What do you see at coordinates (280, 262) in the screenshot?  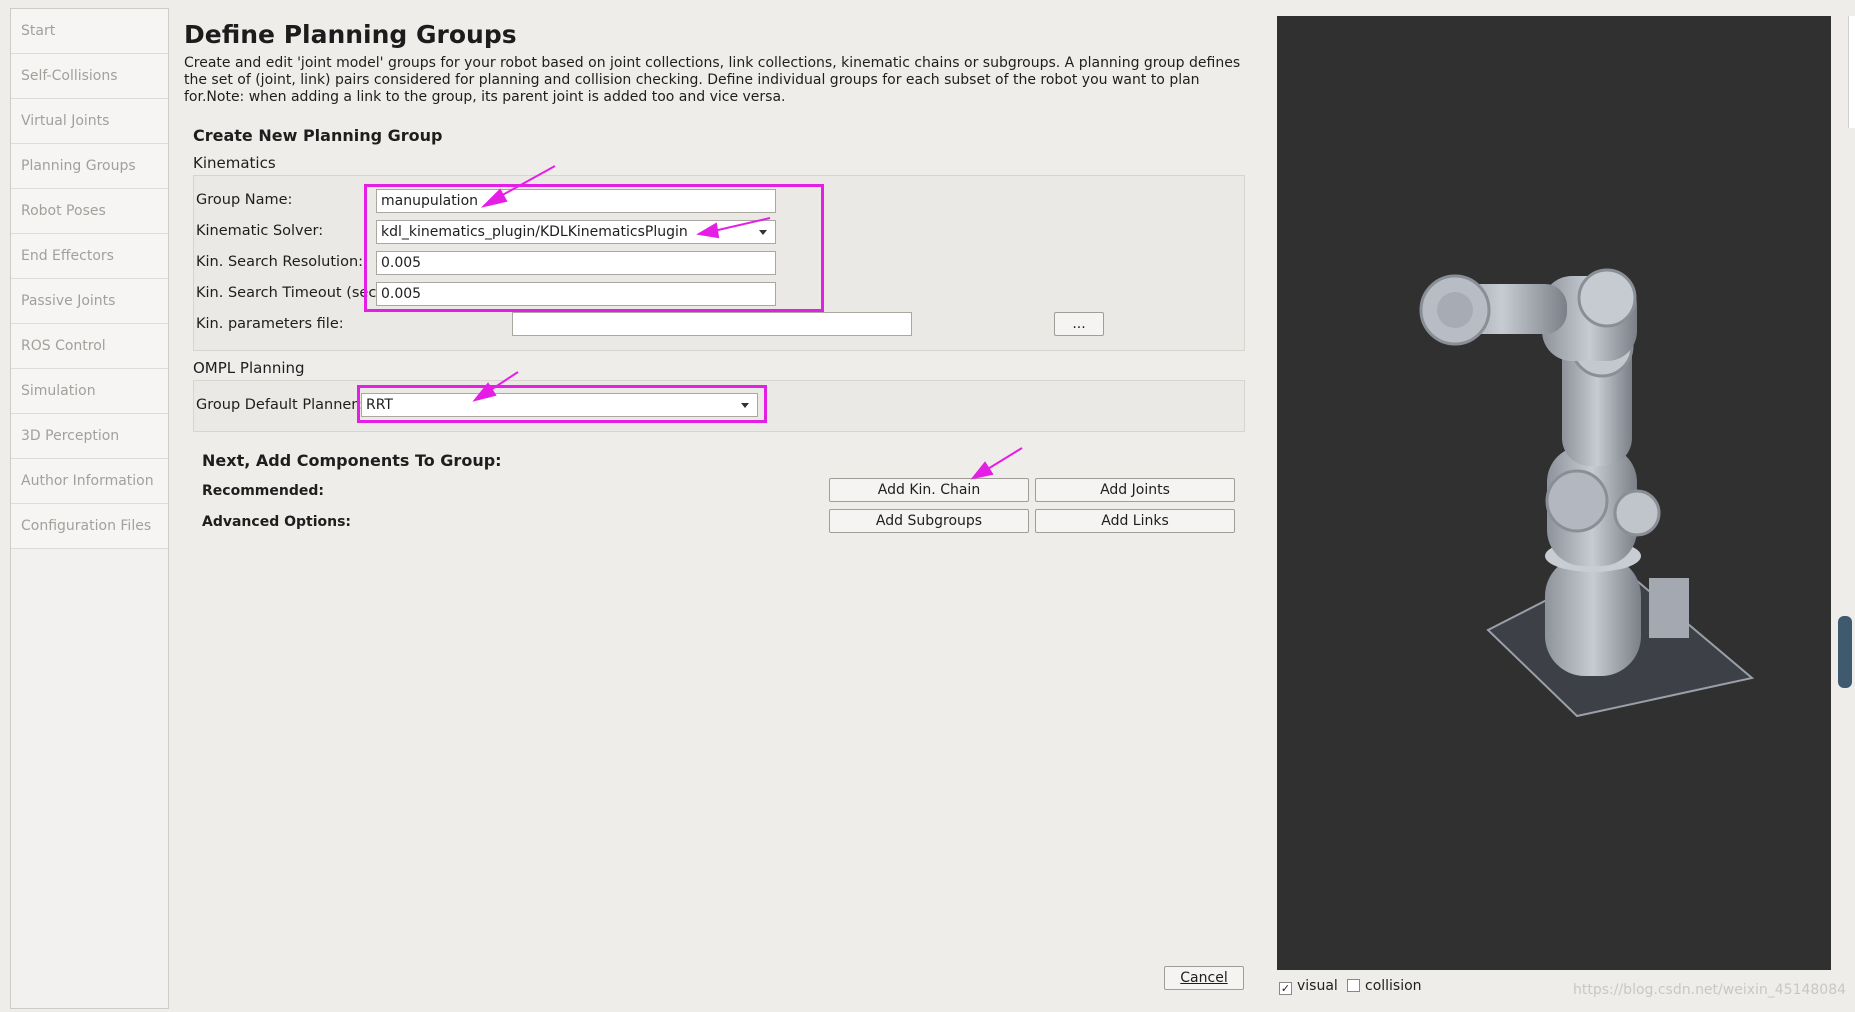 I see `search-resolution-label: Kin. Search Resolution:` at bounding box center [280, 262].